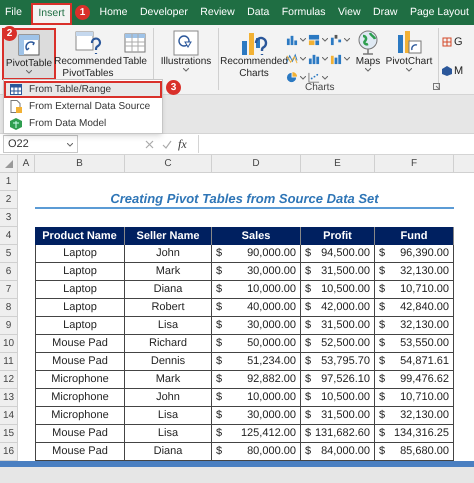  I want to click on row-header: 8, so click(9, 308).